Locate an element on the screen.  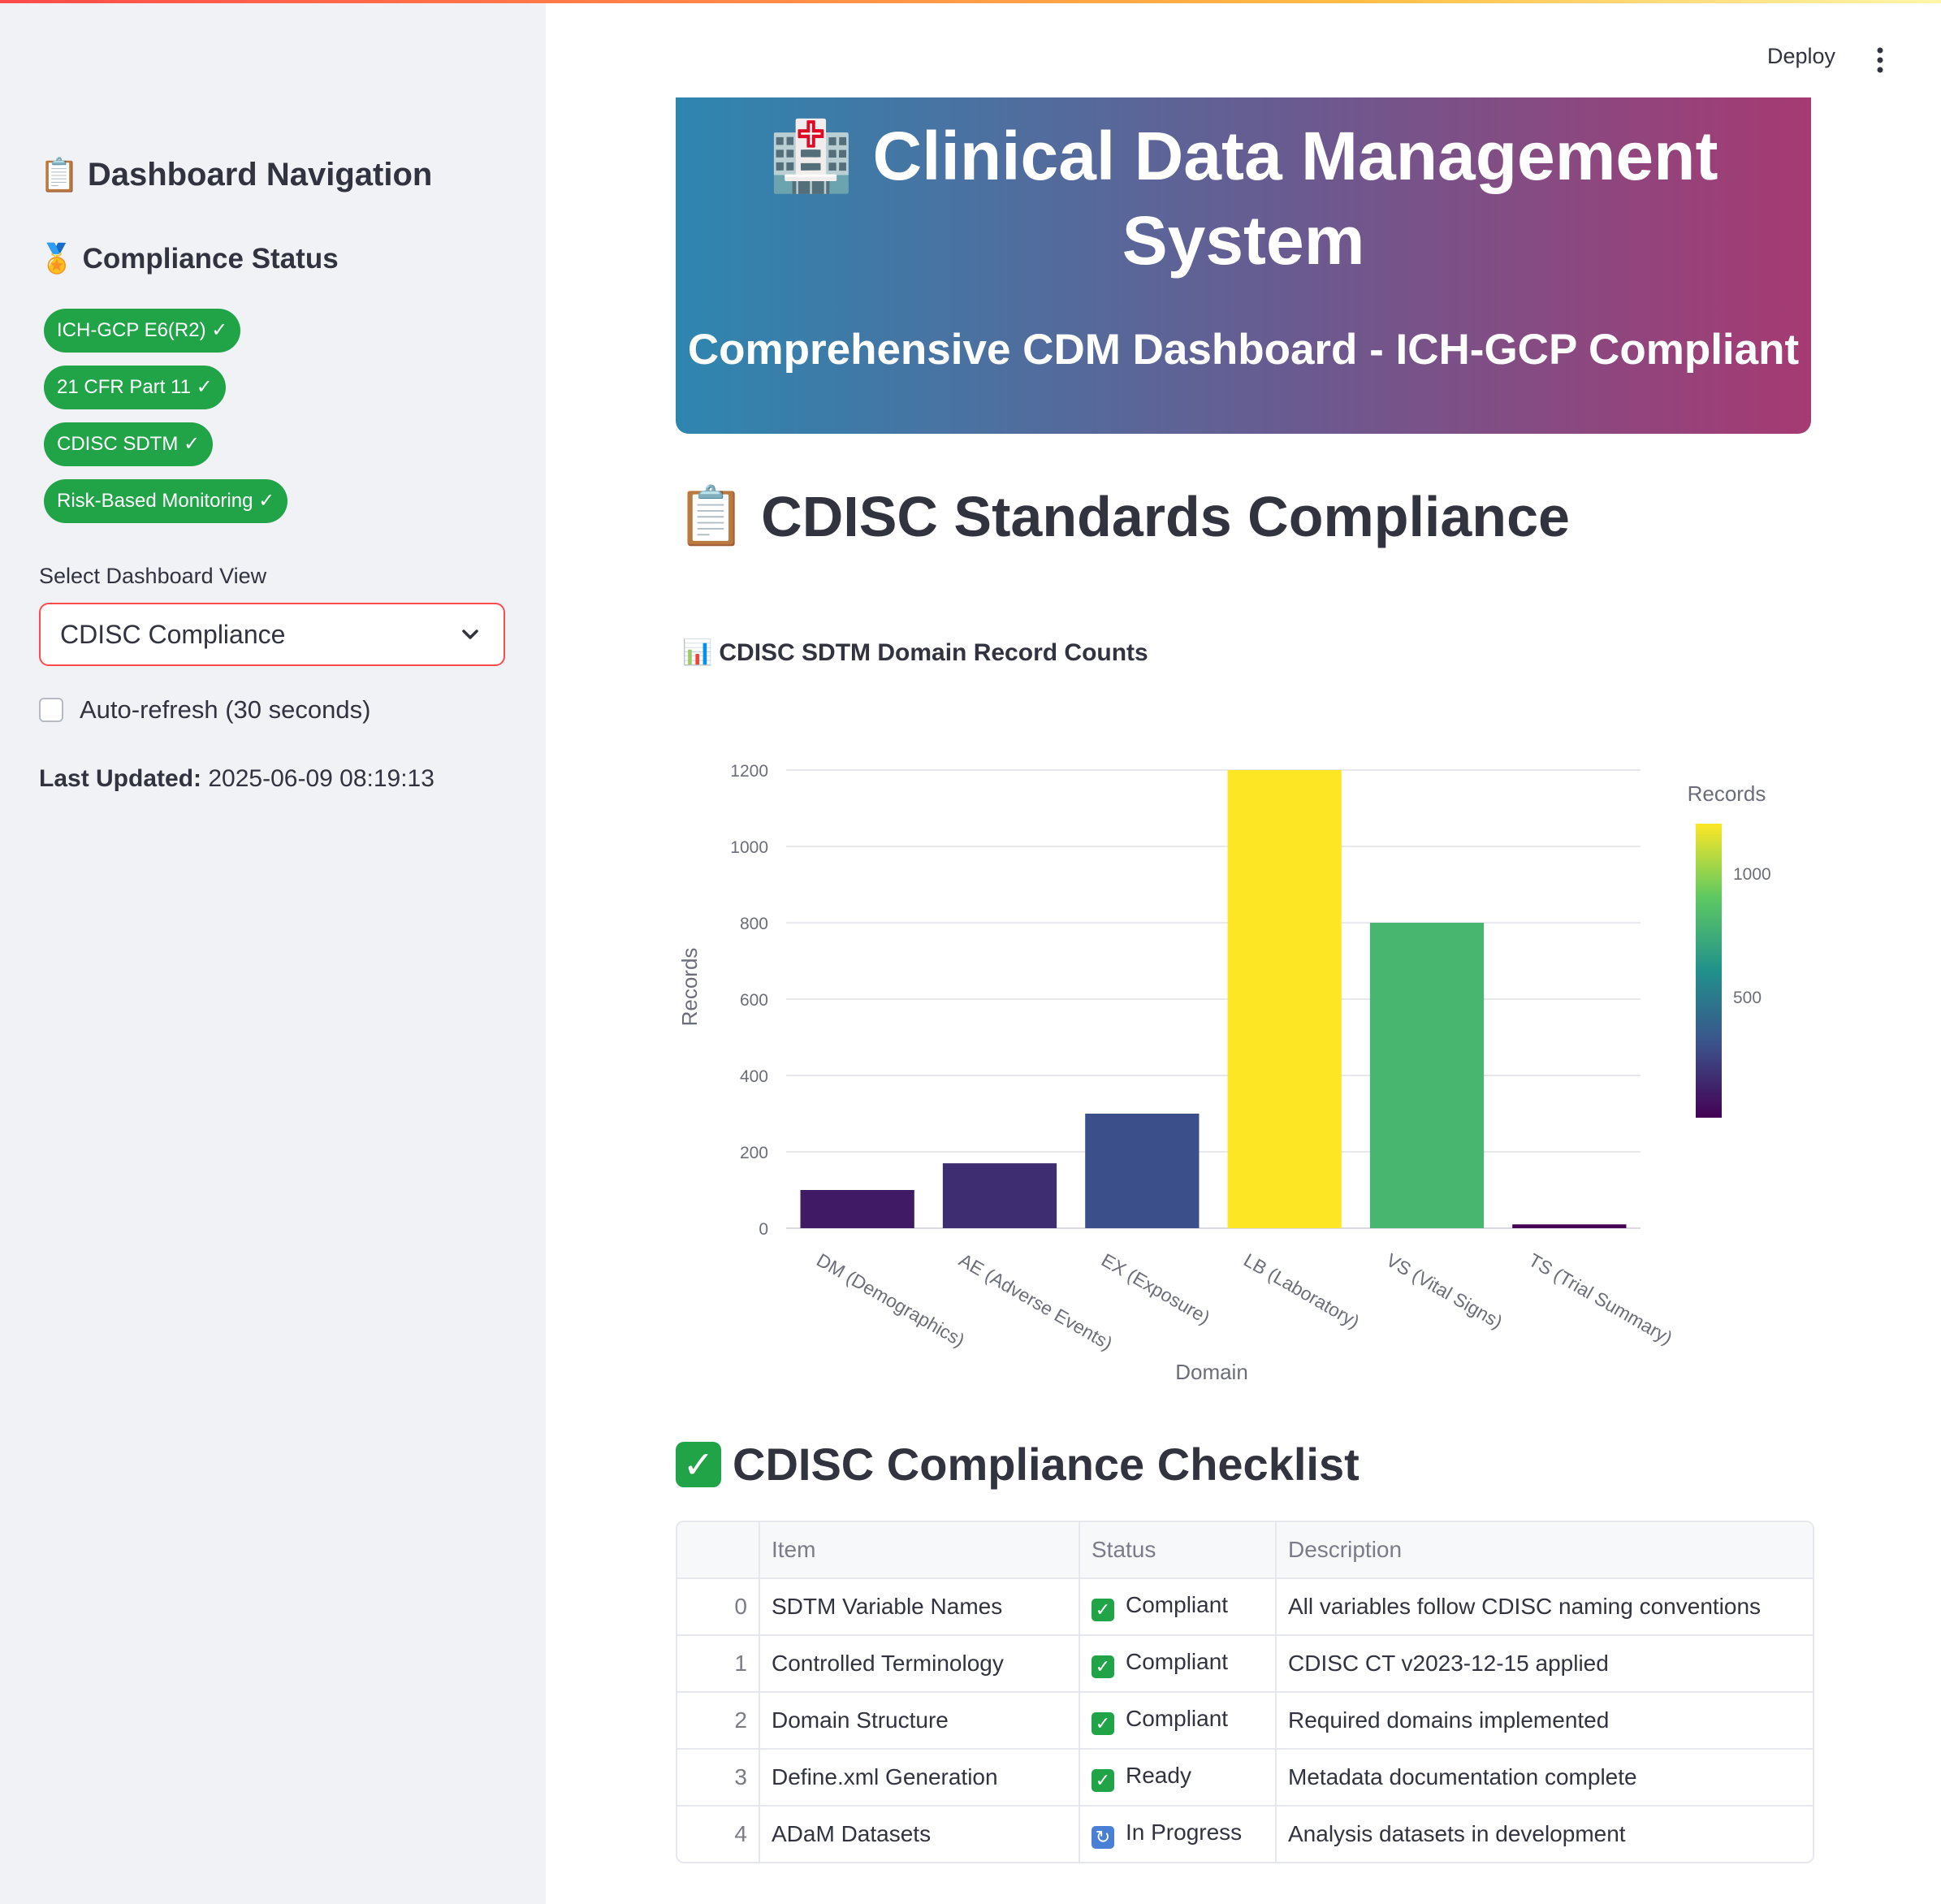
row-description: Analysis datasets in development is located at coordinates (1457, 1833).